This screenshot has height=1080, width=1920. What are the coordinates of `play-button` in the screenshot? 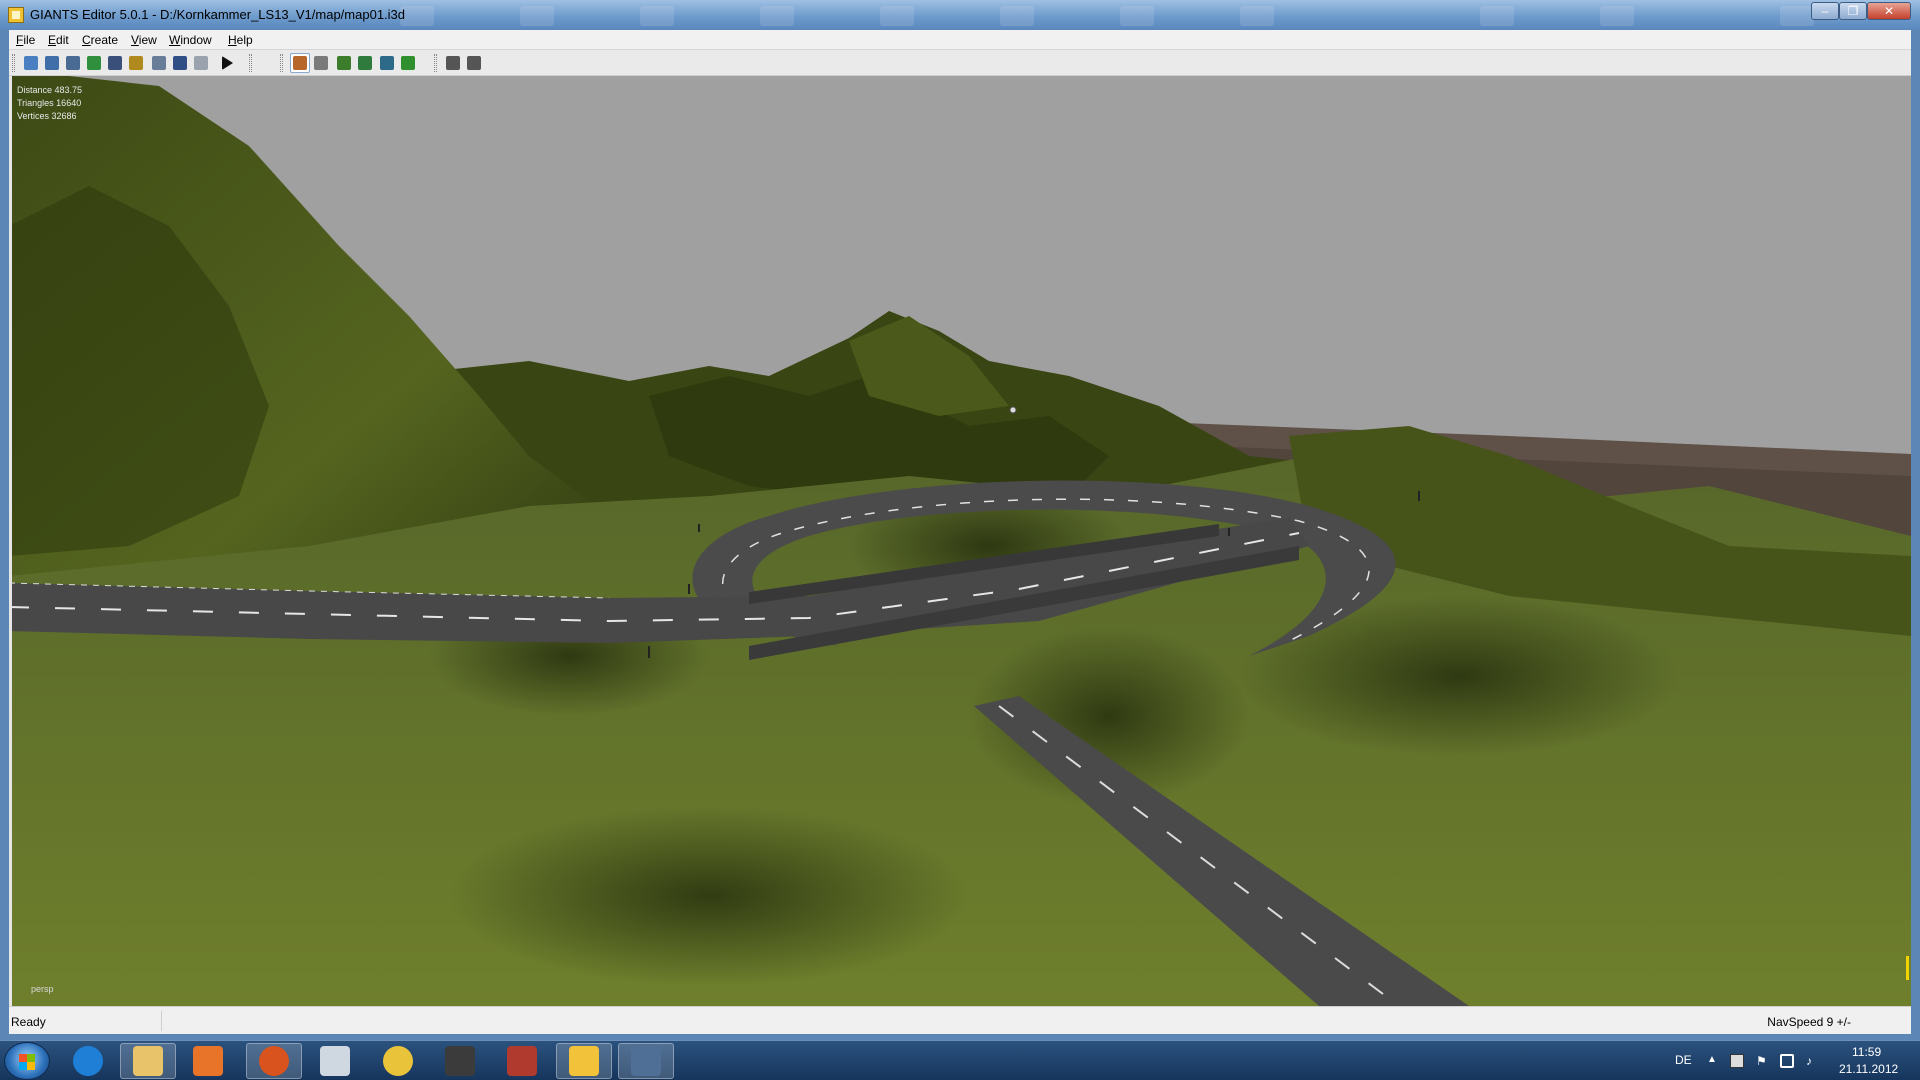 It's located at (227, 63).